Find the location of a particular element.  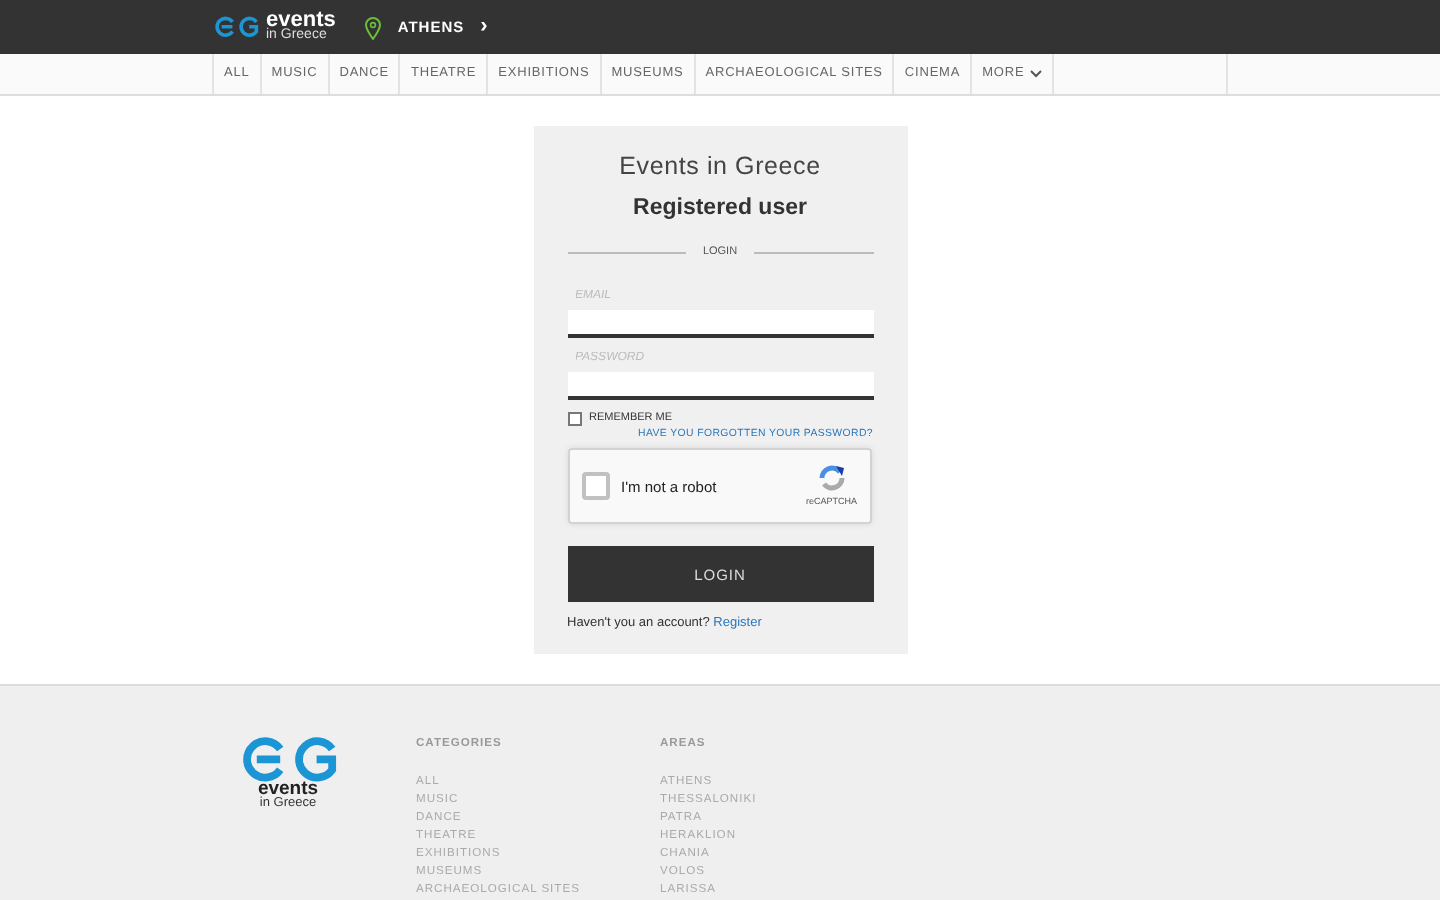

site-name: Events in Greece is located at coordinates (720, 167).